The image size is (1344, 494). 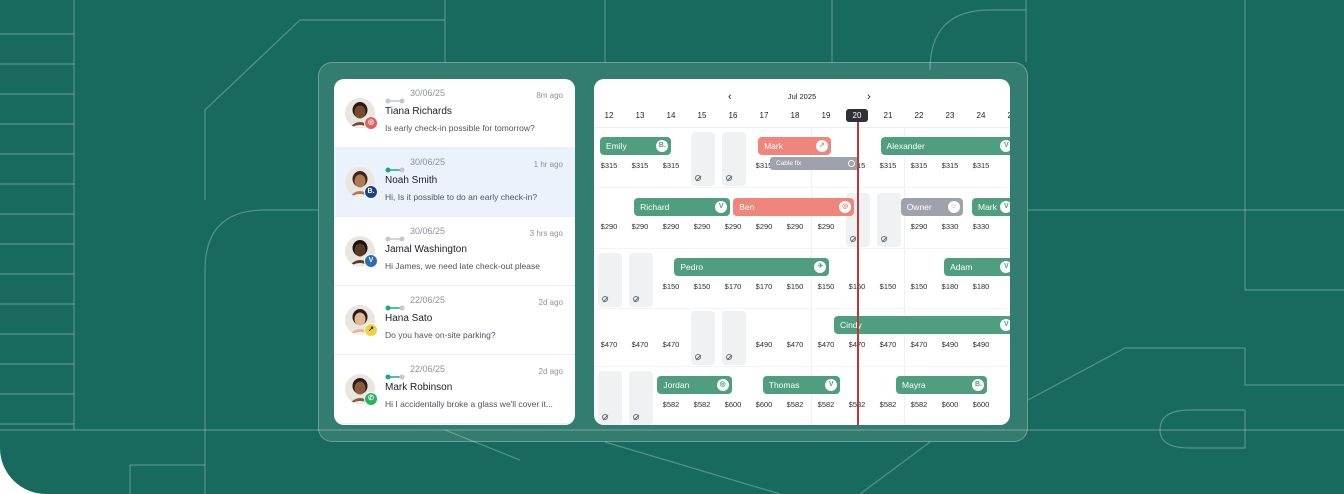 What do you see at coordinates (977, 267) in the screenshot?
I see `booking-bar: Adam V` at bounding box center [977, 267].